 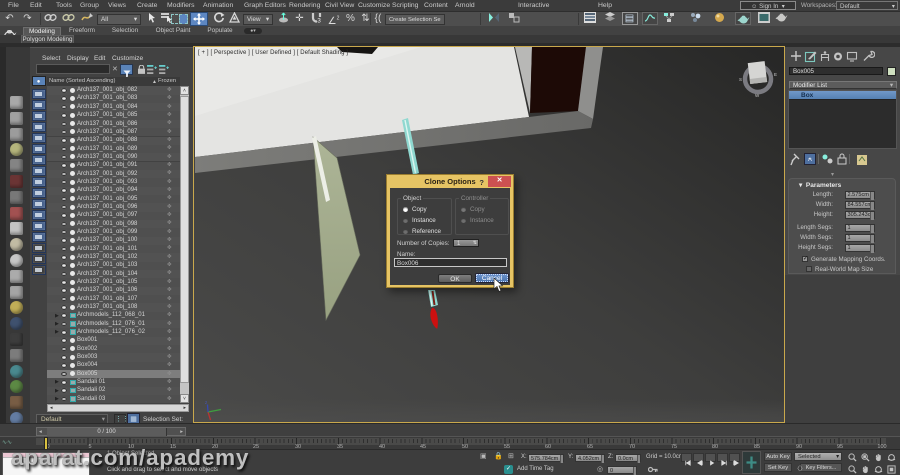 I want to click on svg-text: S, so click(x=740, y=79).